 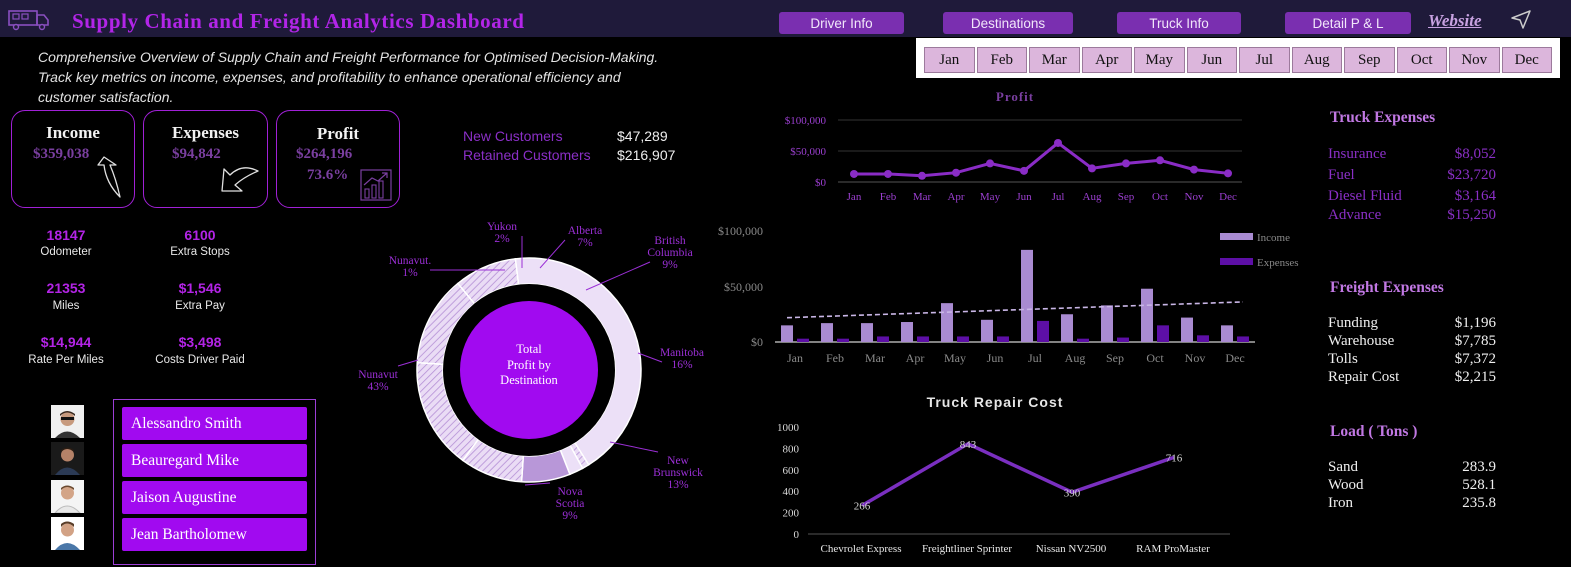 What do you see at coordinates (1024, 170) in the screenshot?
I see `profit-point-jun` at bounding box center [1024, 170].